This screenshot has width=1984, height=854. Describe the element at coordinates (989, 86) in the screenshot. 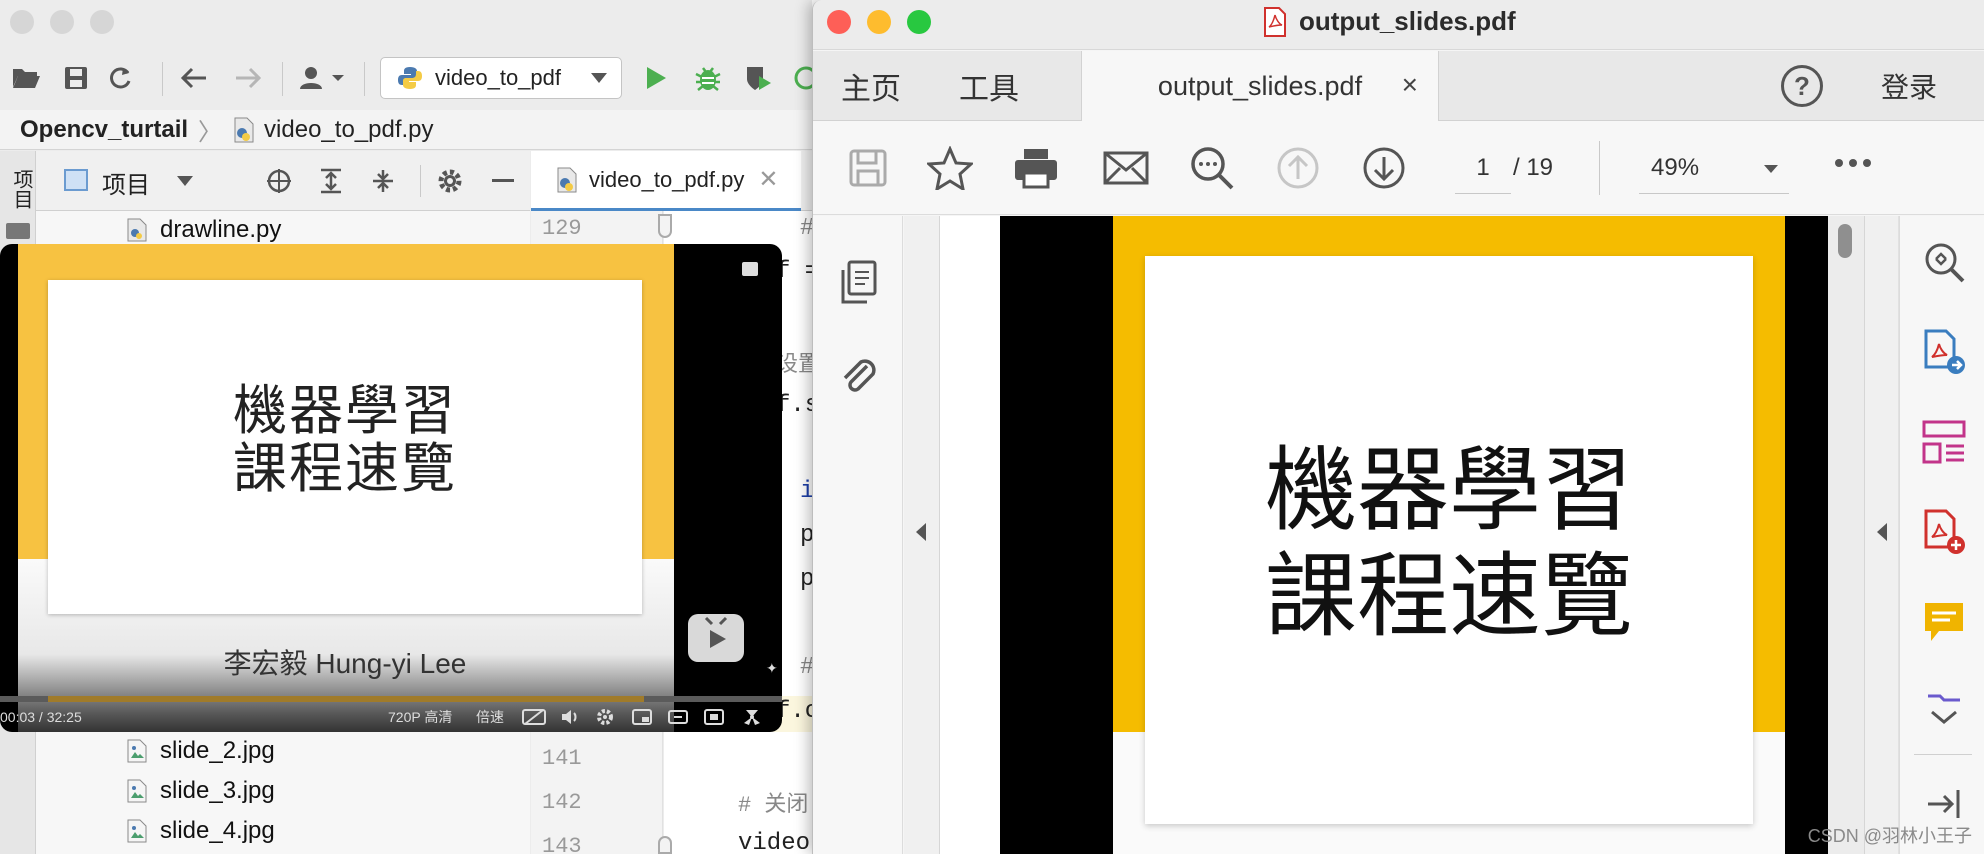

I see `tab-tools: 工具` at that location.